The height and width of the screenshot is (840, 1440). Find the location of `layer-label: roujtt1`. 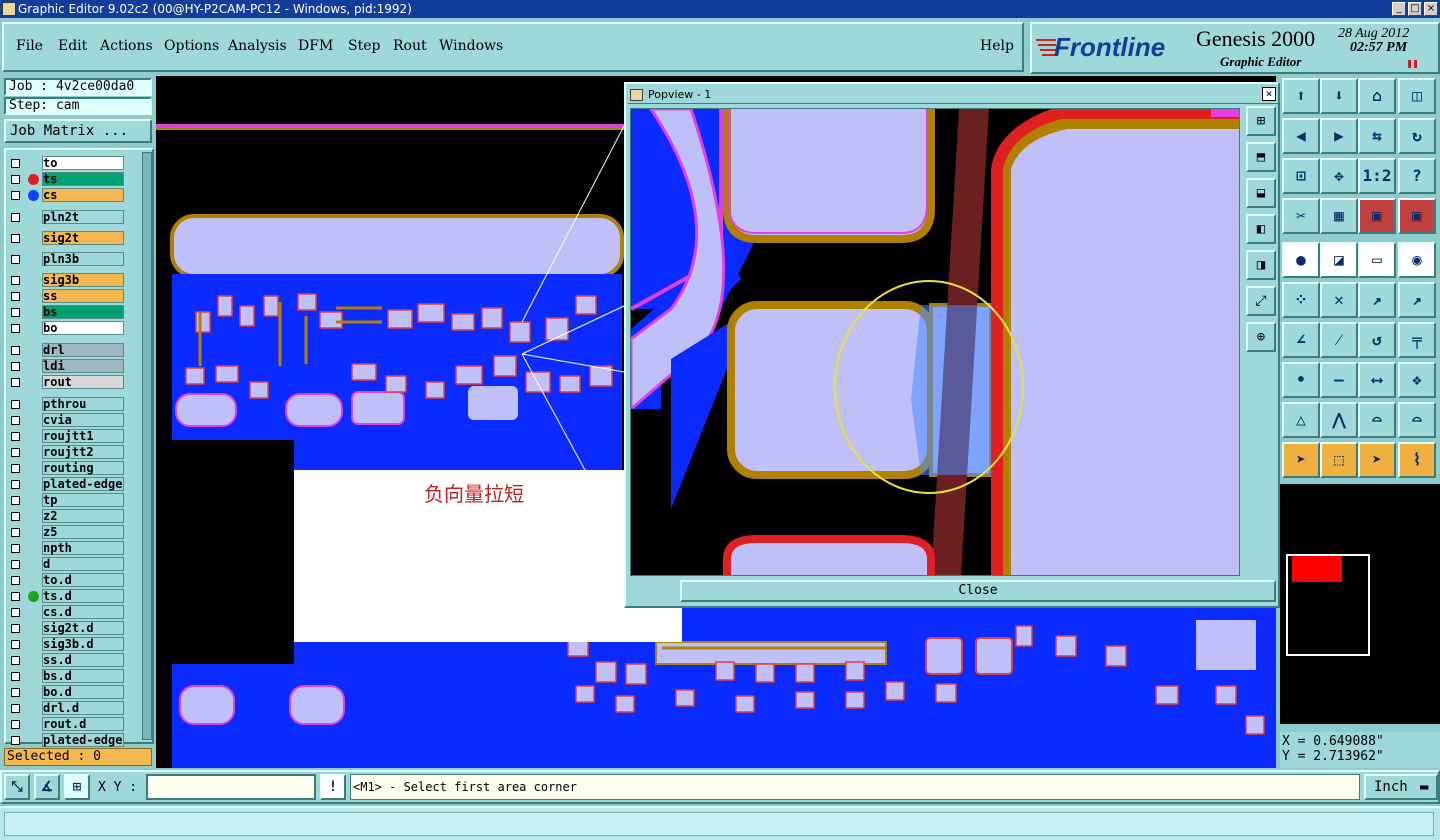

layer-label: roujtt1 is located at coordinates (83, 436).